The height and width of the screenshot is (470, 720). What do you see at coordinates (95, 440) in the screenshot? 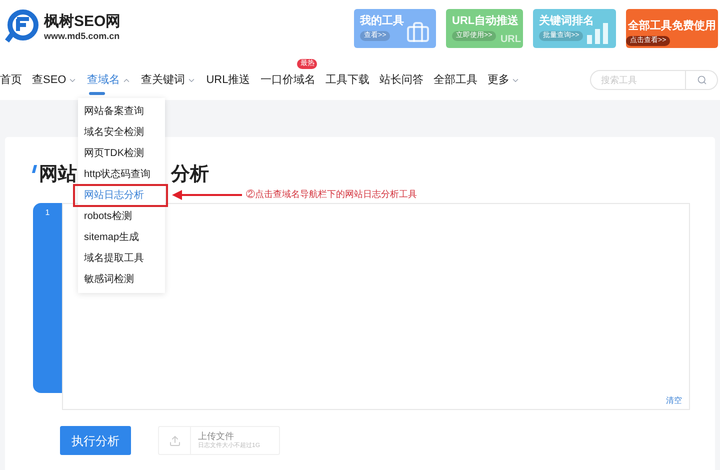
I see `run-analysis-button: 执行分析` at bounding box center [95, 440].